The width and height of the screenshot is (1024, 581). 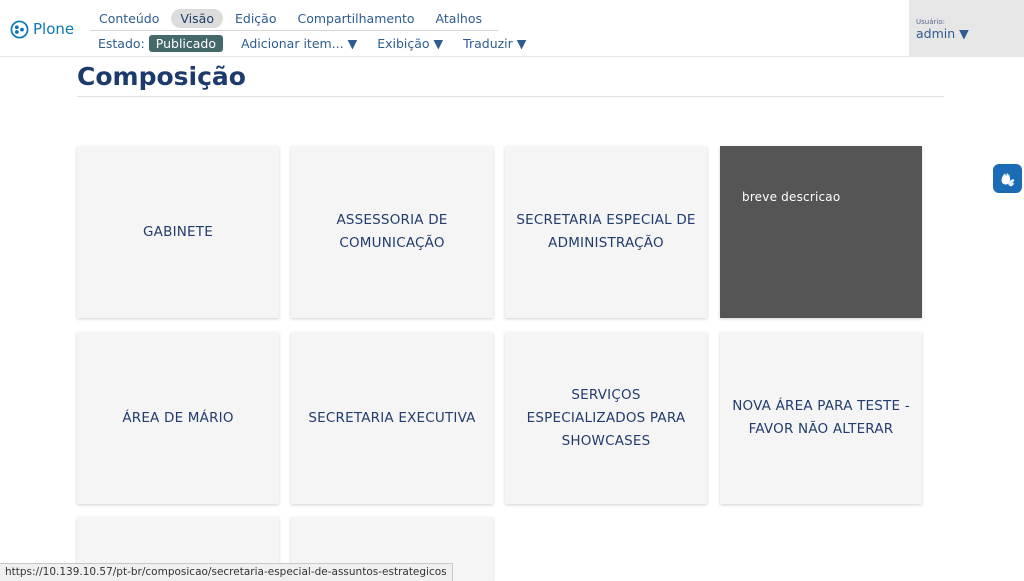 I want to click on card-label: ÁREA DE MÁRIO, so click(x=178, y=417).